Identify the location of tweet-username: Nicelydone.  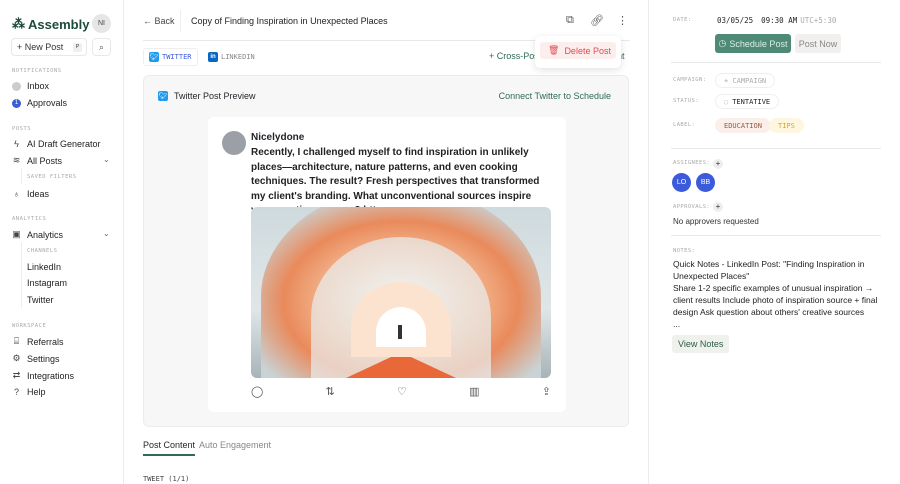
(278, 137).